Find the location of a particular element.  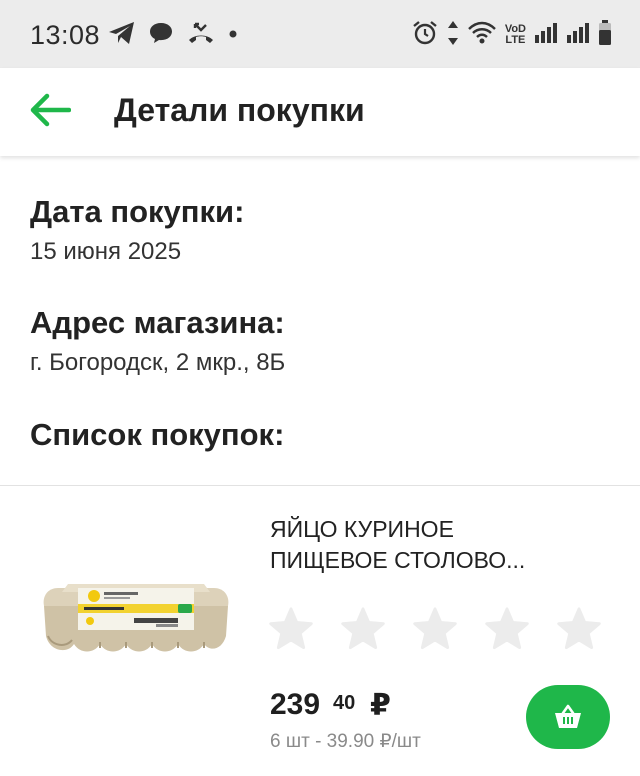

battery-icon is located at coordinates (605, 35).